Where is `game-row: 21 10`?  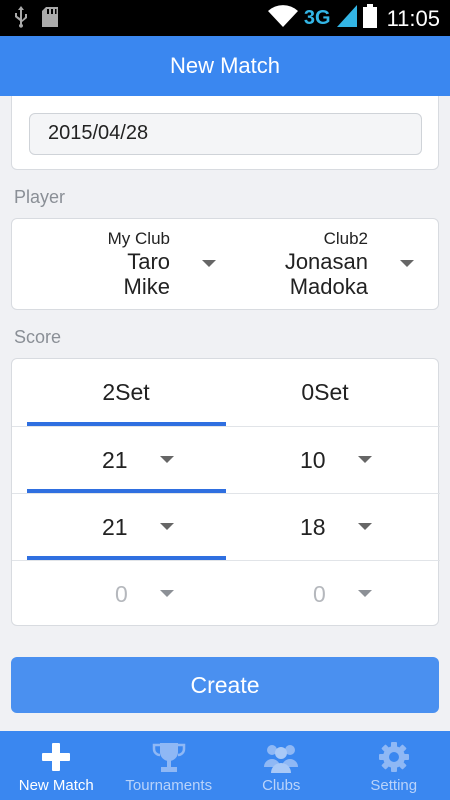 game-row: 21 10 is located at coordinates (226, 459).